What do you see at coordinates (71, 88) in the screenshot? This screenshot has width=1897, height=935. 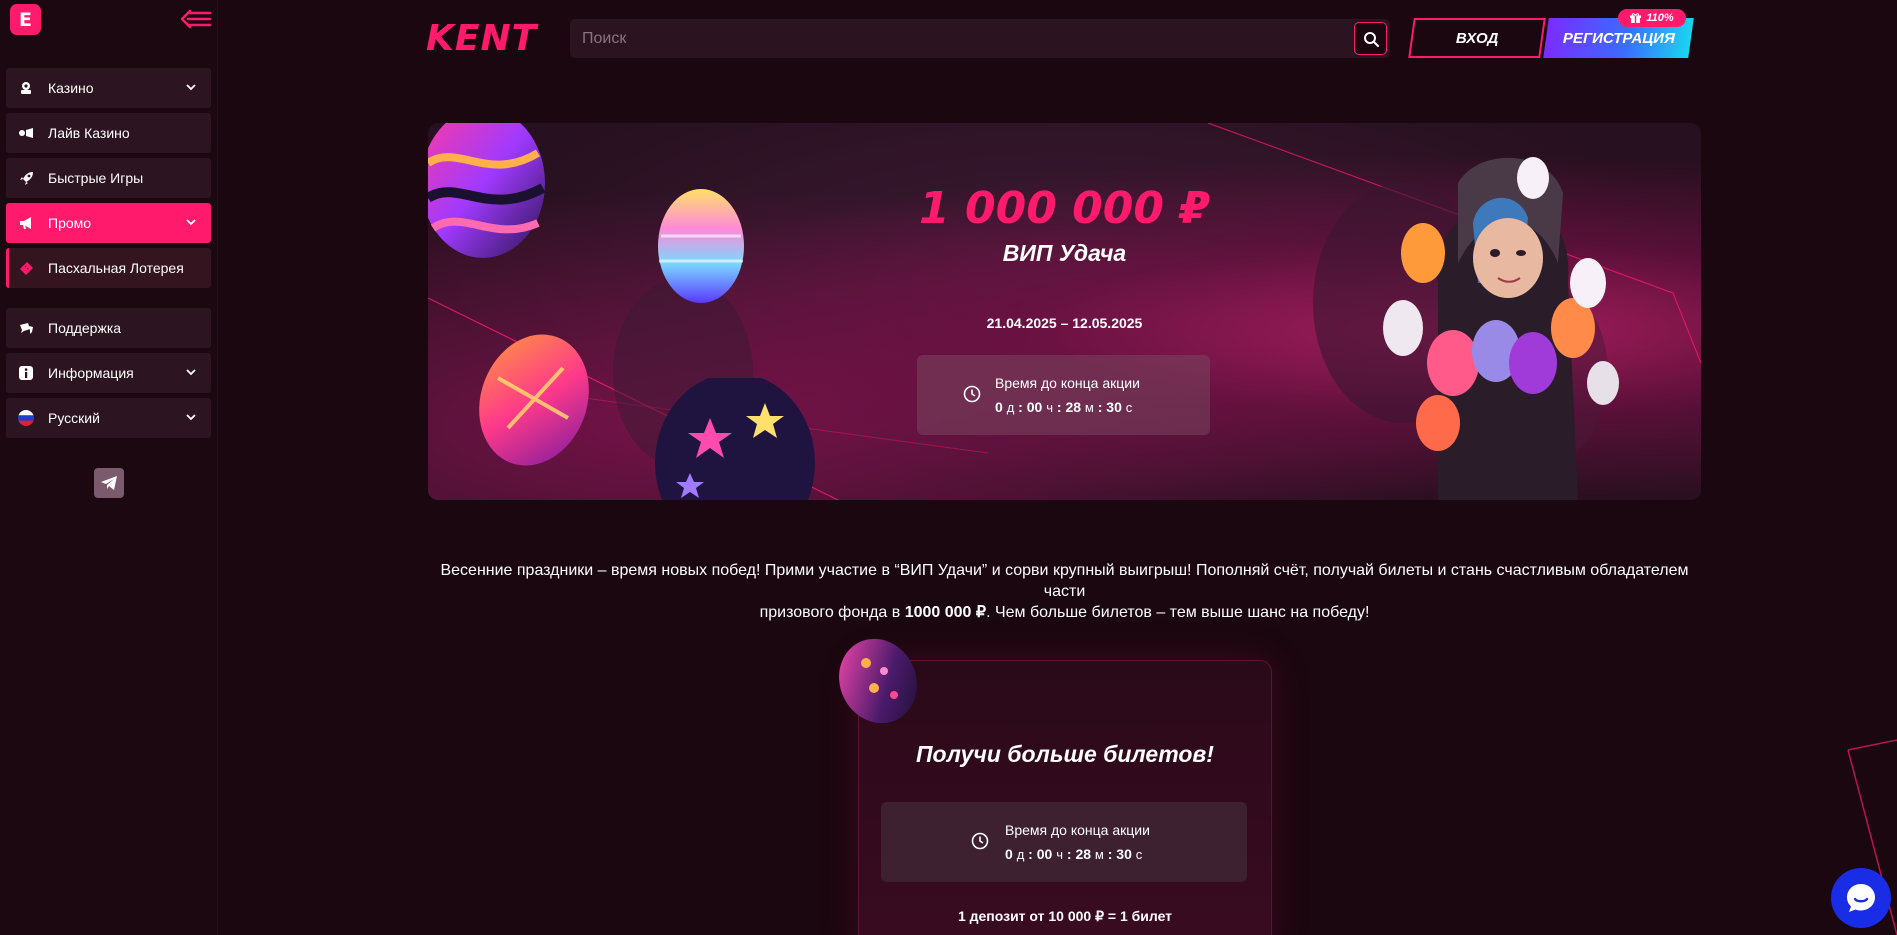 I see `sidebar-item-label: Казино` at bounding box center [71, 88].